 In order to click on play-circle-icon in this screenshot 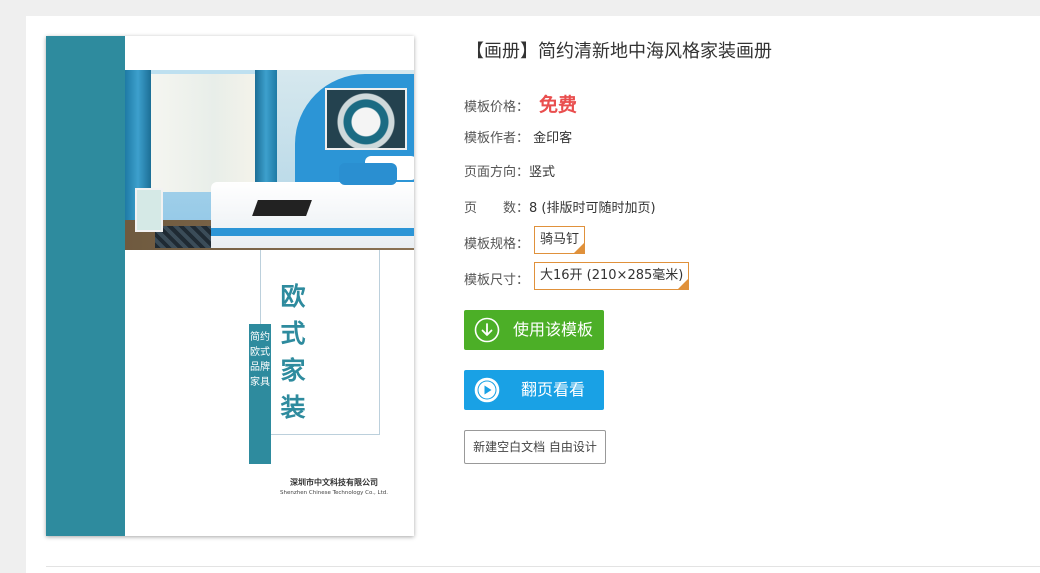, I will do `click(487, 390)`.